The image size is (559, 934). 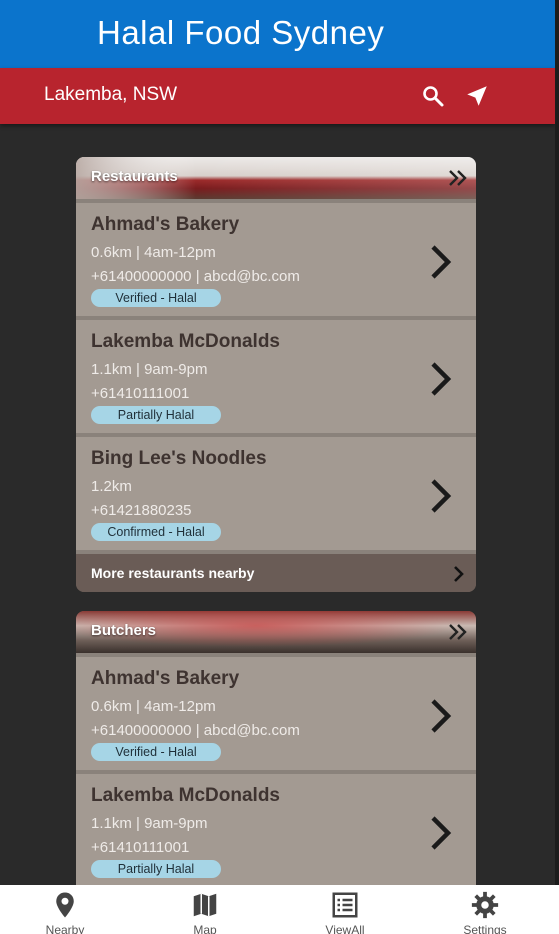 I want to click on nav-map-label: Map, so click(x=205, y=928).